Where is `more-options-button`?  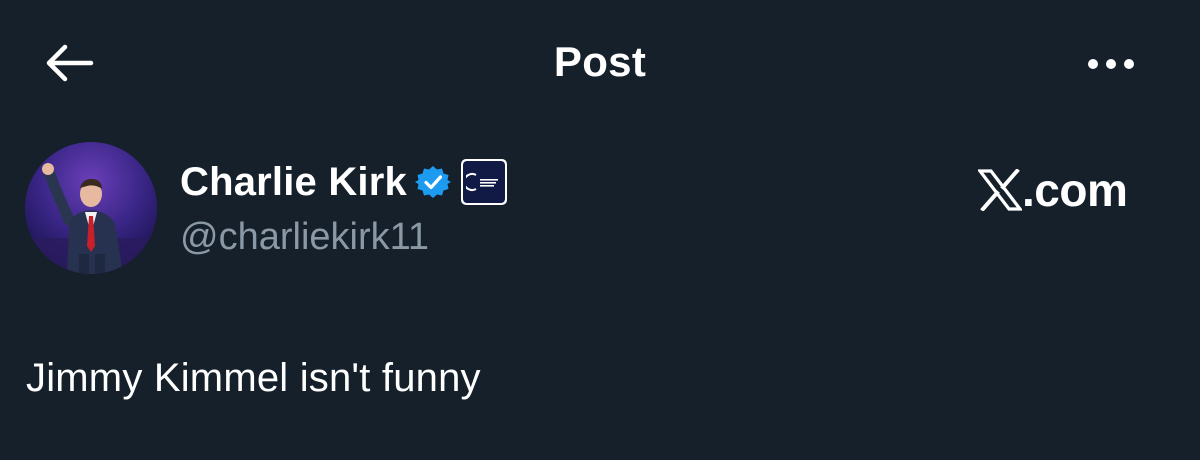 more-options-button is located at coordinates (1111, 64).